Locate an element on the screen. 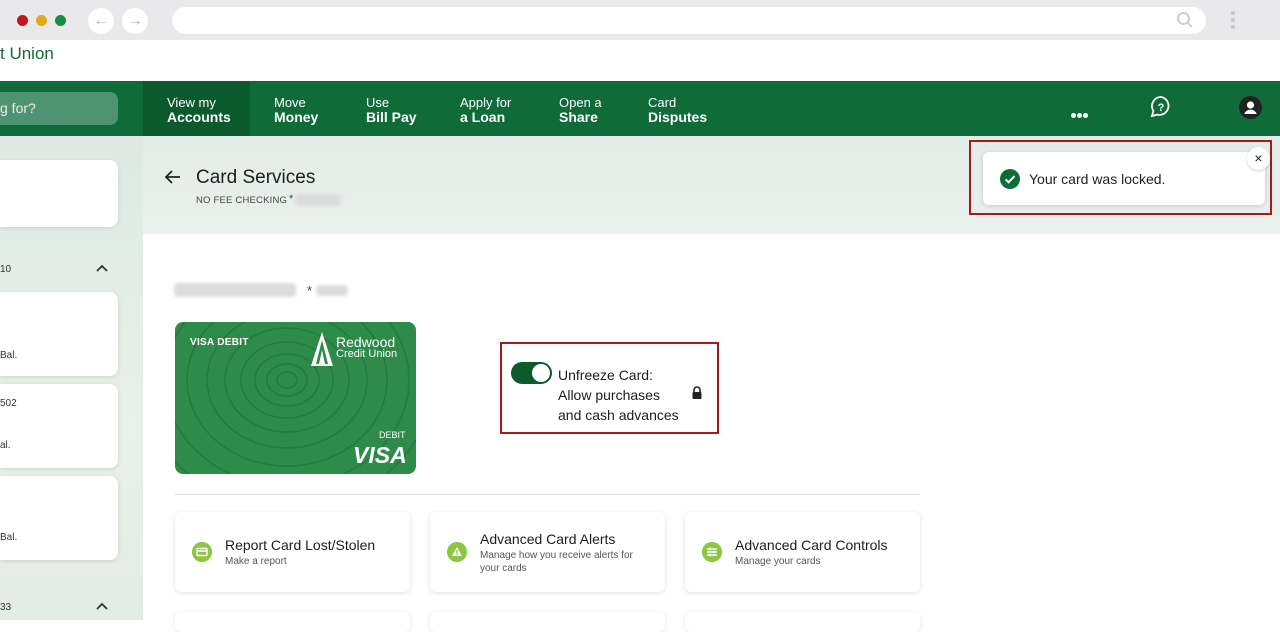 The image size is (1280, 632). maximize-window-dot is located at coordinates (60, 20).